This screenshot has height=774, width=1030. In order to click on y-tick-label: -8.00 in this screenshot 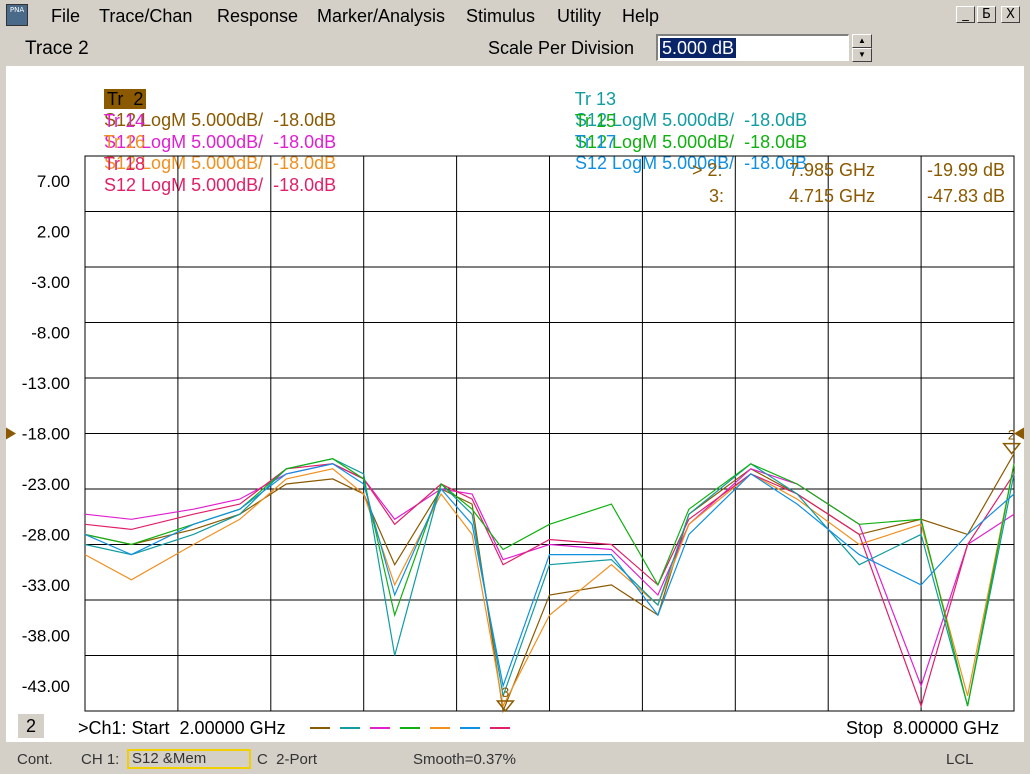, I will do `click(50, 333)`.